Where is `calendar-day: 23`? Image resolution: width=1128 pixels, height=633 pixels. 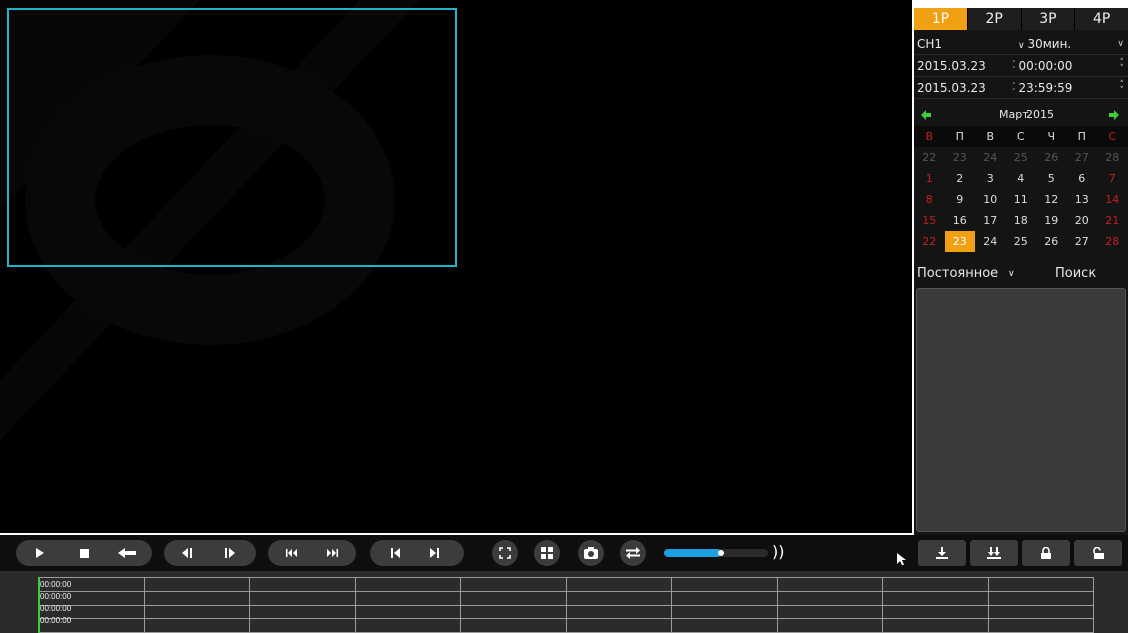 calendar-day: 23 is located at coordinates (960, 157).